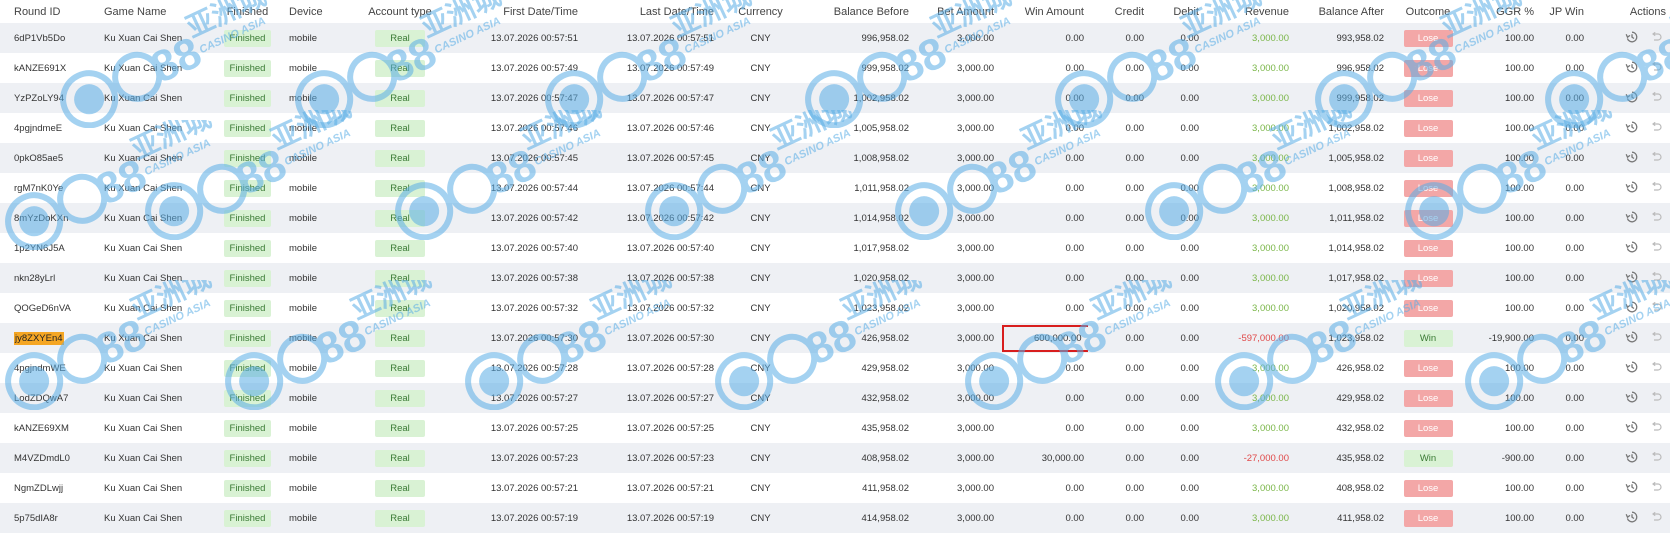 Image resolution: width=1670 pixels, height=538 pixels. I want to click on round-id-cell: QOGeD6nVA, so click(50, 308).